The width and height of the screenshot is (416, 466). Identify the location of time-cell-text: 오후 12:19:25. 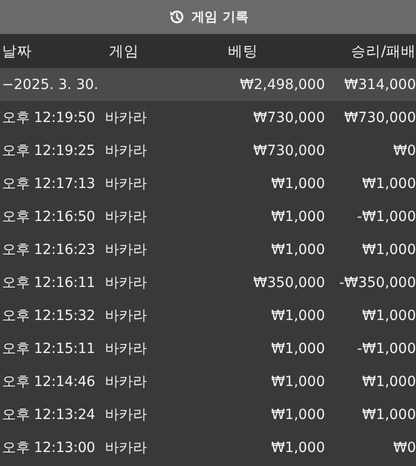
(49, 151).